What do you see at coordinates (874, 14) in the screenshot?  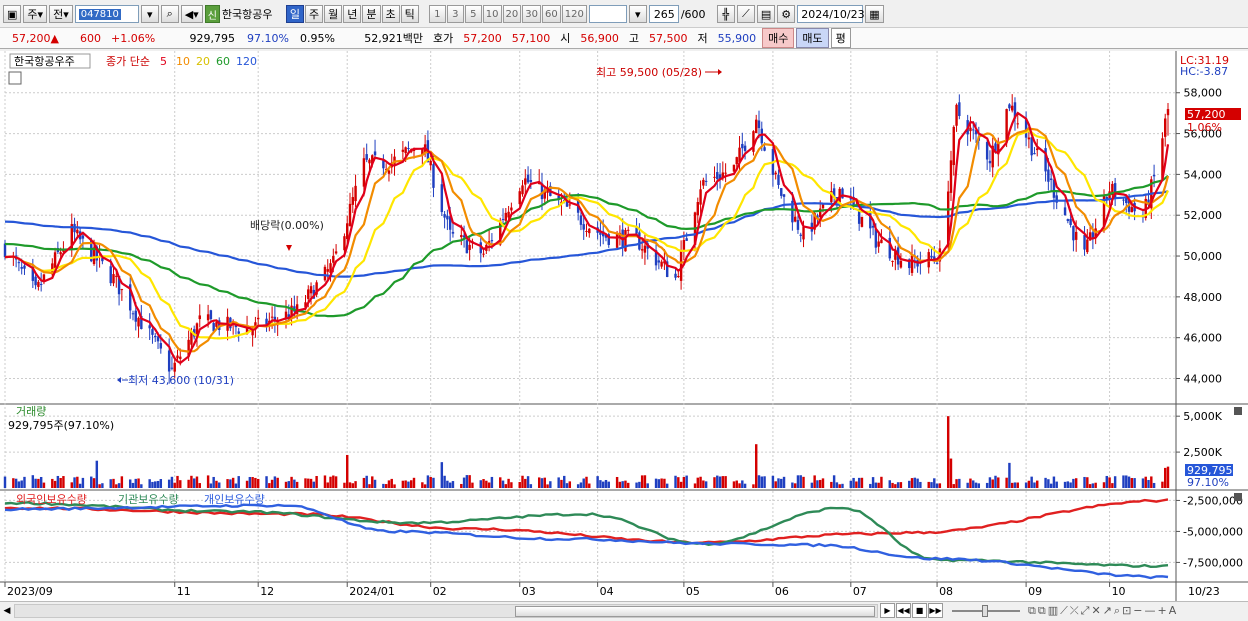 I see `calendar-icon: ▦` at bounding box center [874, 14].